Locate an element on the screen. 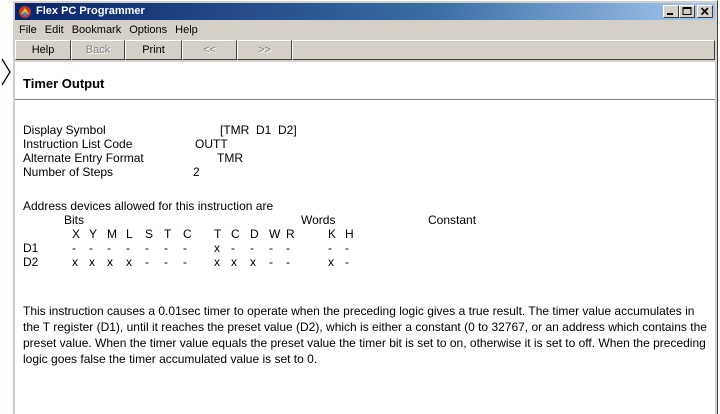 Image resolution: width=720 pixels, height=414 pixels. window-controls is located at coordinates (688, 11).